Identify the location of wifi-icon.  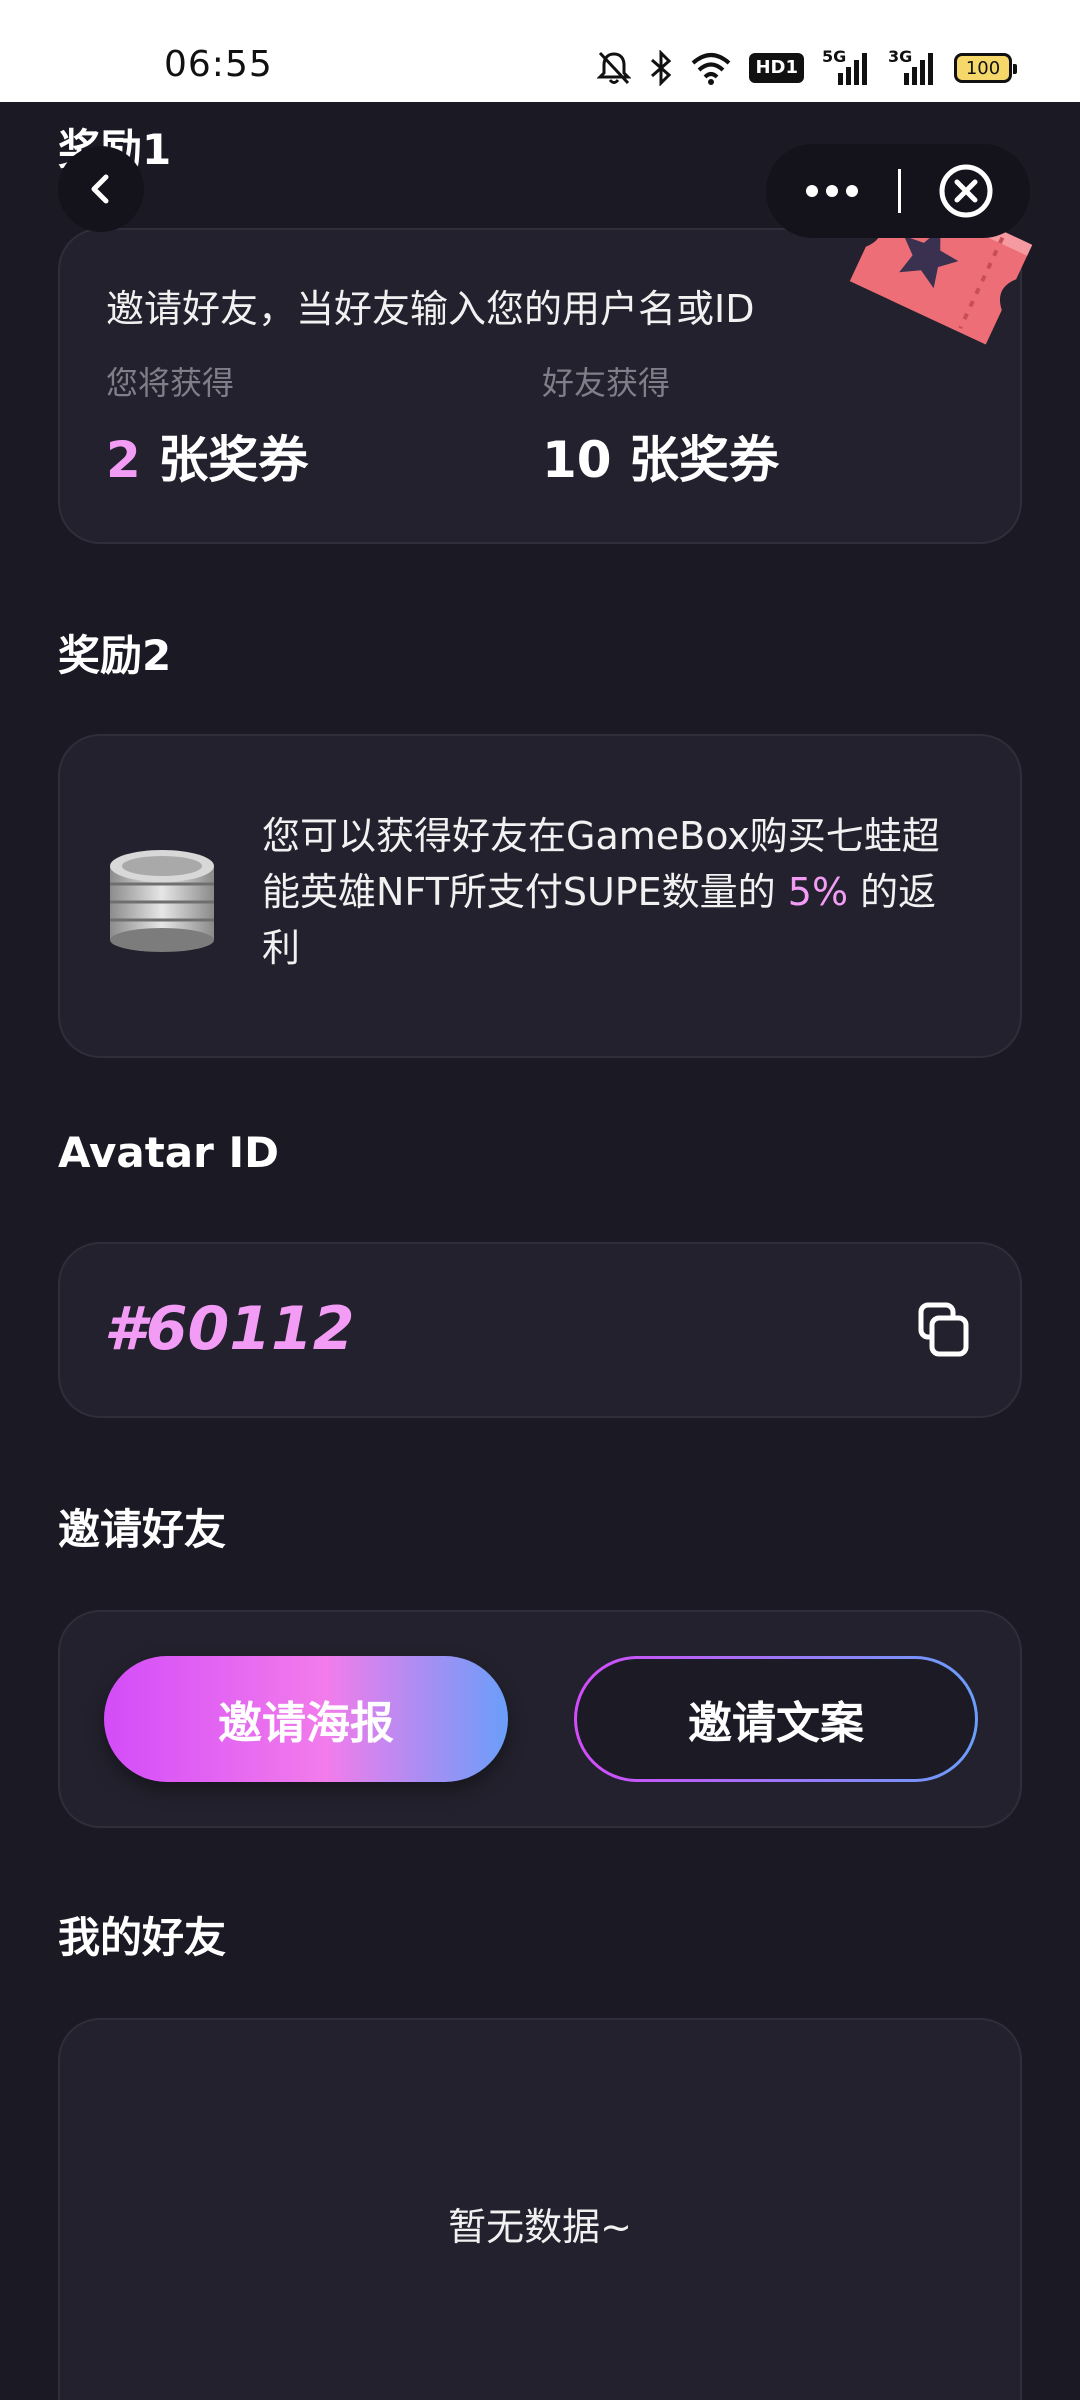
(711, 69).